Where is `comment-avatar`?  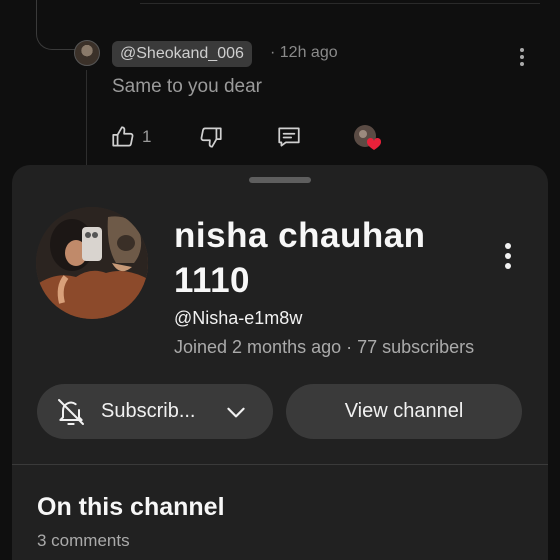 comment-avatar is located at coordinates (87, 53).